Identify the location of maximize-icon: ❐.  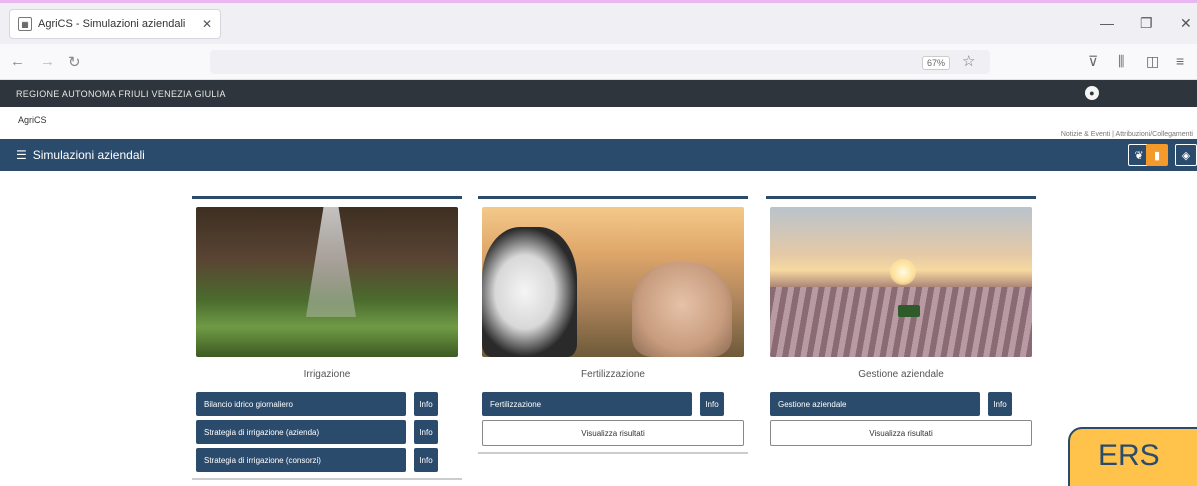
(1146, 23).